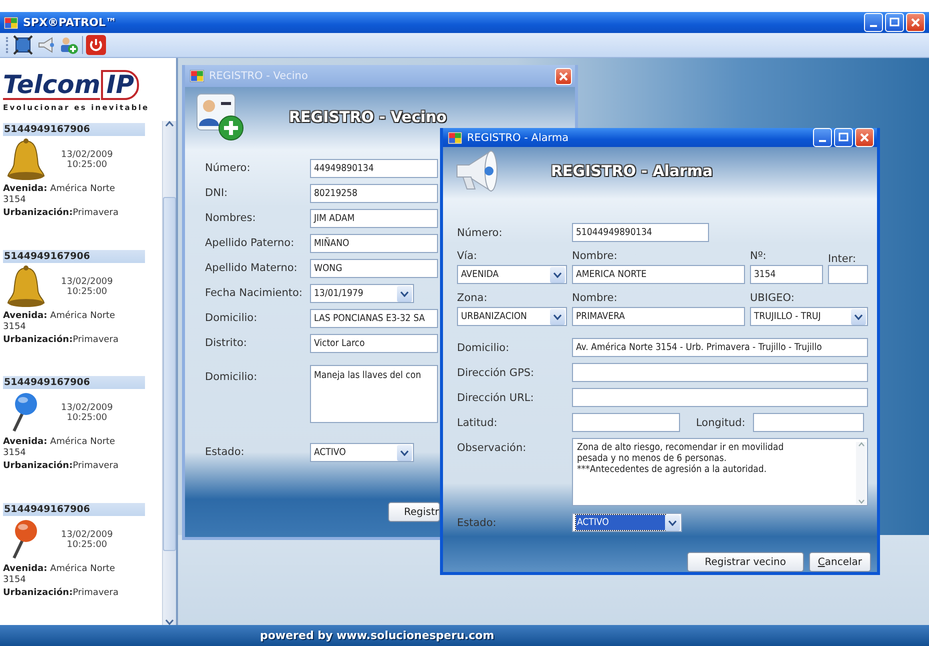 This screenshot has height=646, width=929. Describe the element at coordinates (786, 274) in the screenshot. I see `input-field: 3154` at that location.